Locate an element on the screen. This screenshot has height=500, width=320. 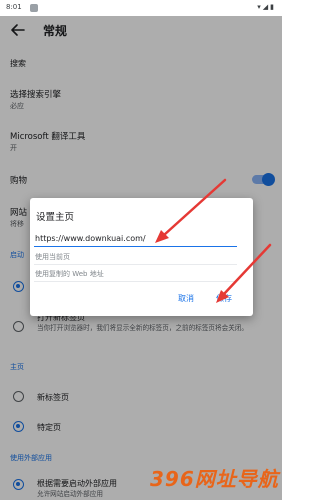
save-button: 保存 is located at coordinates (224, 298).